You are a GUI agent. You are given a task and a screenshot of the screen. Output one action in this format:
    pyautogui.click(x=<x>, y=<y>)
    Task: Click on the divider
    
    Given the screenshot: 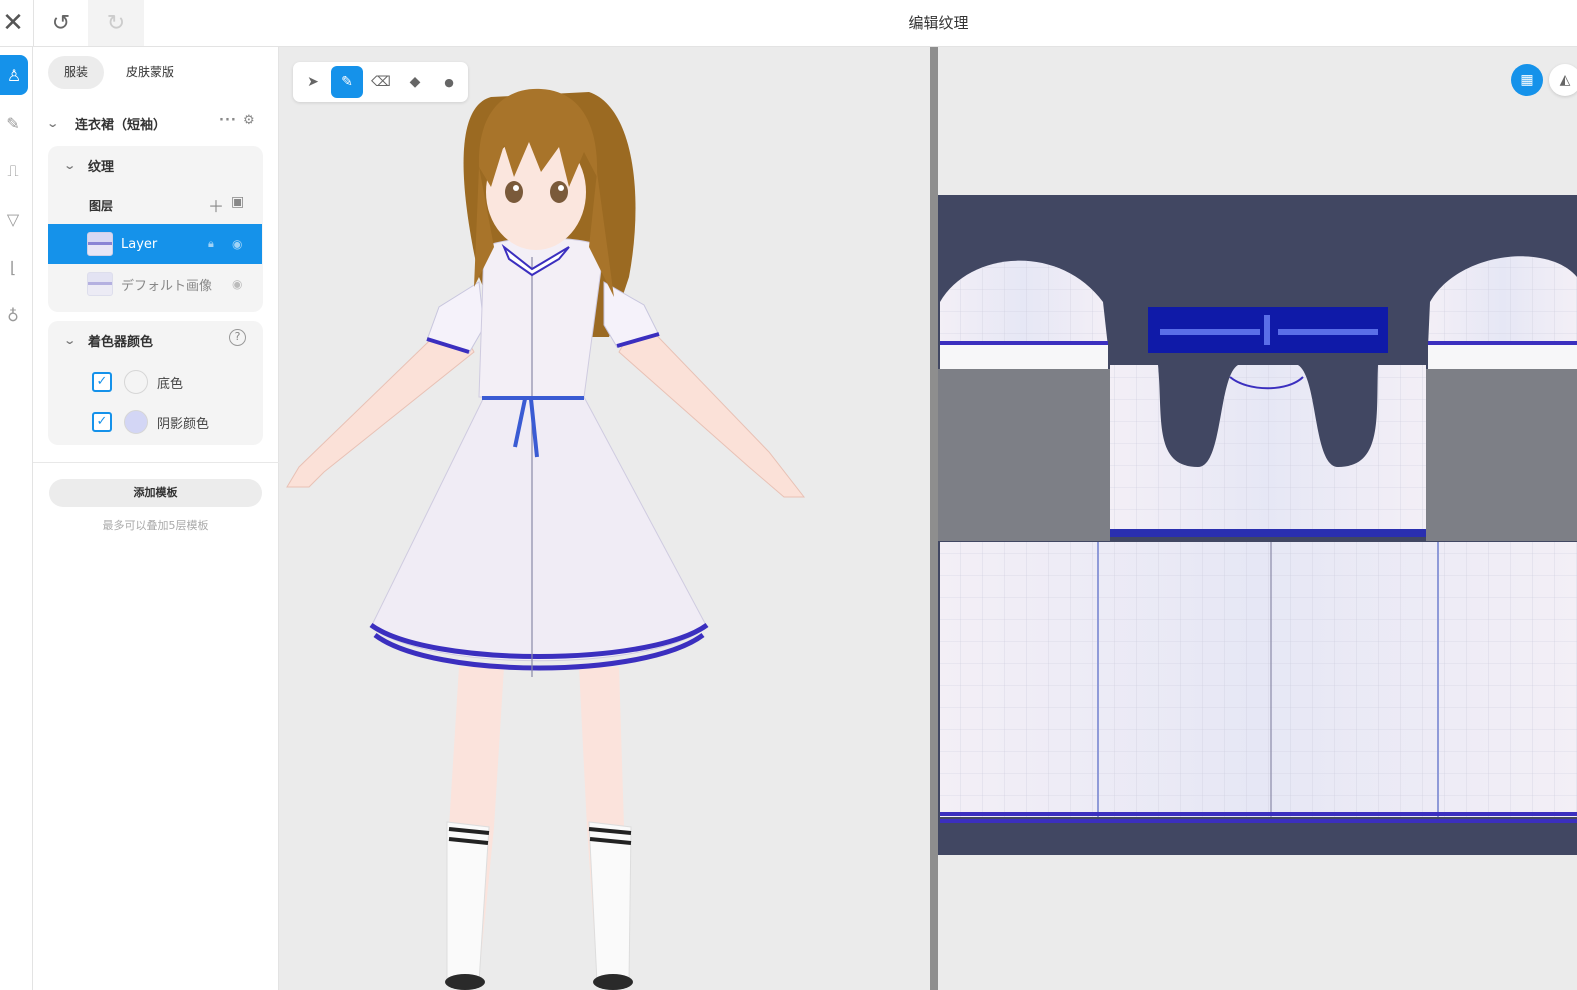 What is the action you would take?
    pyautogui.click(x=156, y=462)
    